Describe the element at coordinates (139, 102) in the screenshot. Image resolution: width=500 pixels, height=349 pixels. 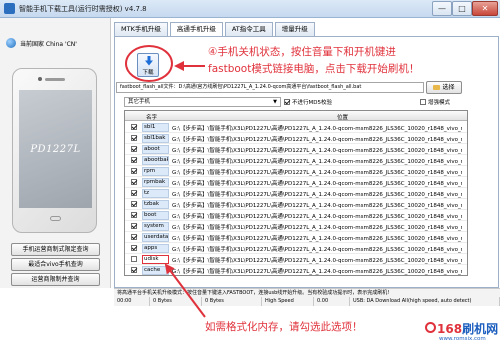
I see `phone-type-value: 其它手机` at that location.